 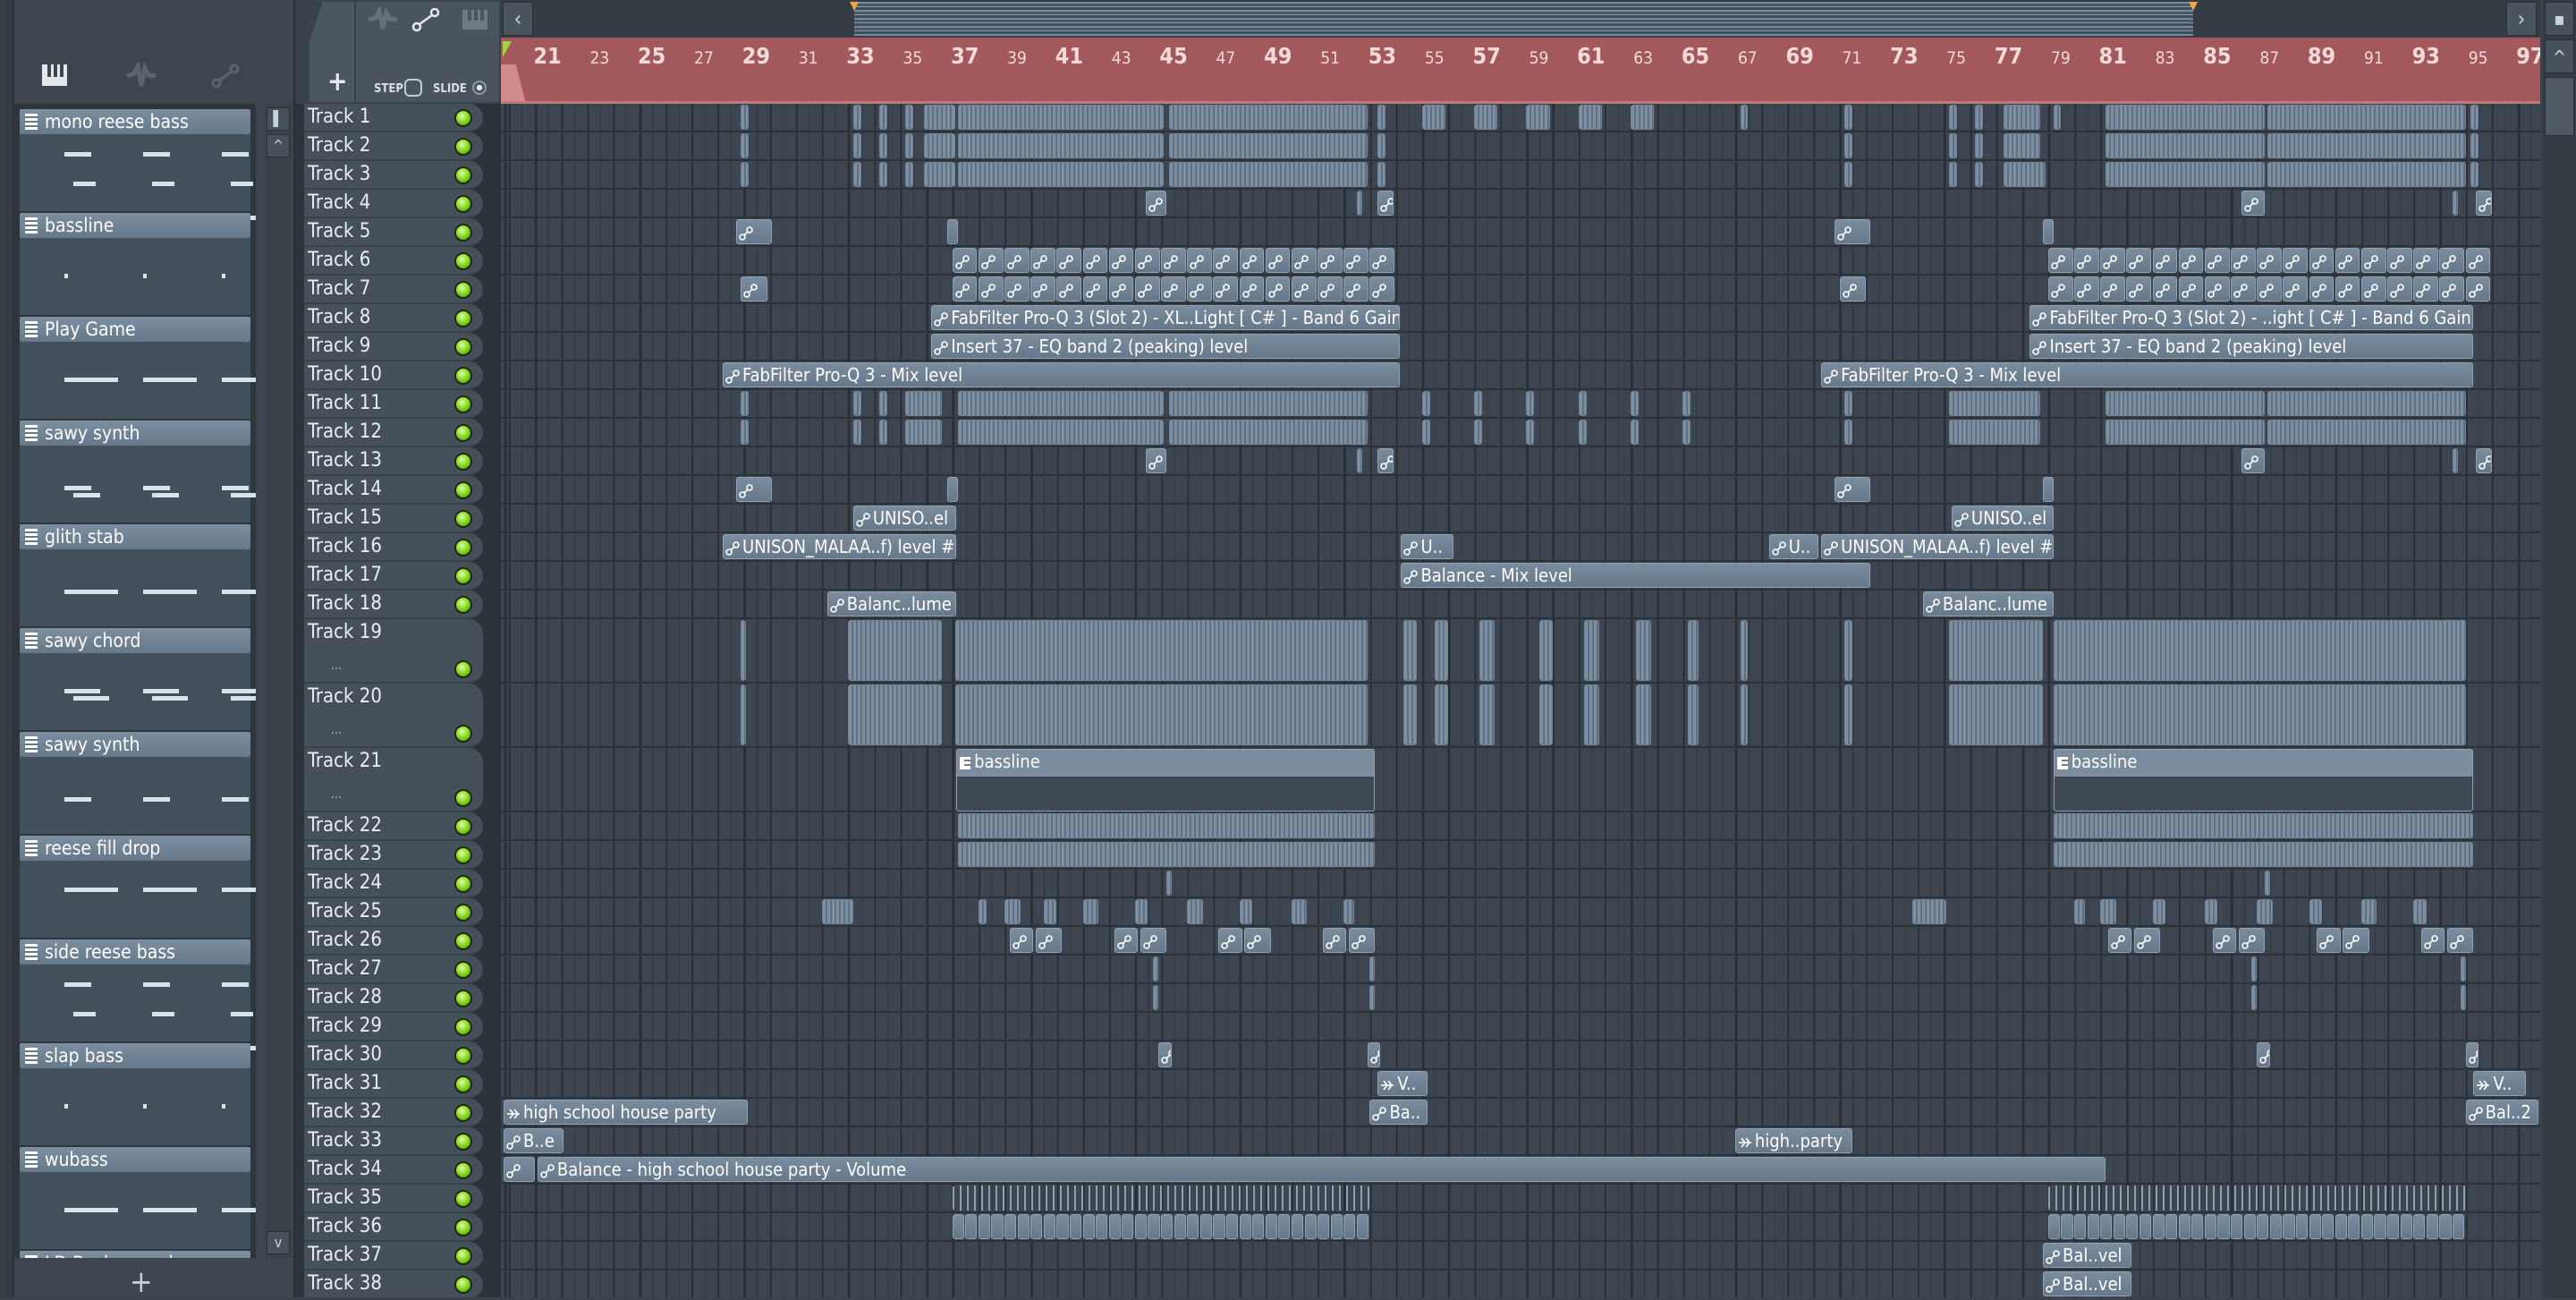 I want to click on automation-clip: B..e, so click(x=533, y=1140).